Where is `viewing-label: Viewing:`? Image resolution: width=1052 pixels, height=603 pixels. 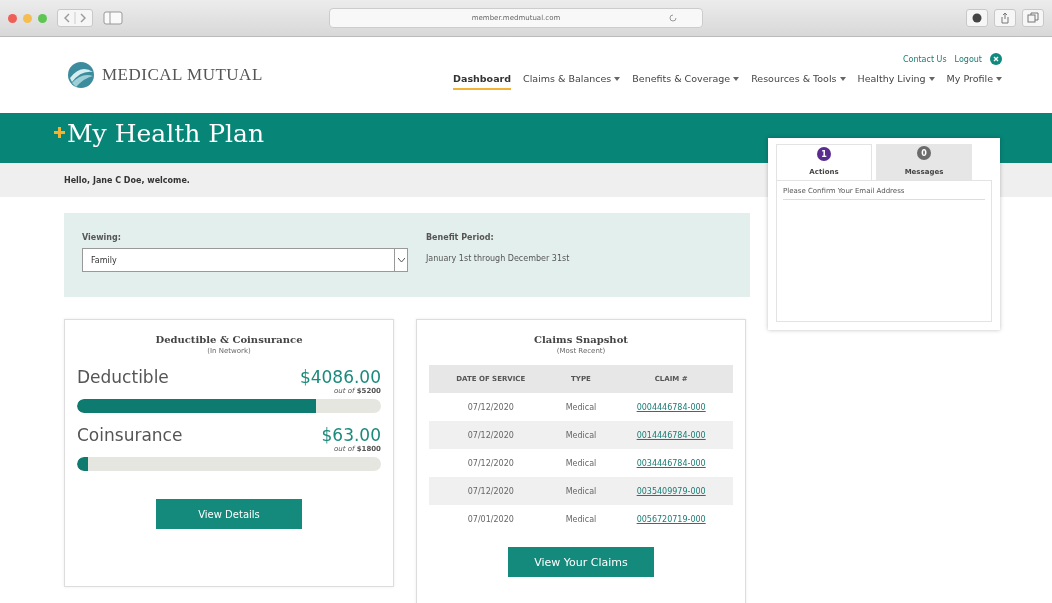 viewing-label: Viewing: is located at coordinates (102, 237).